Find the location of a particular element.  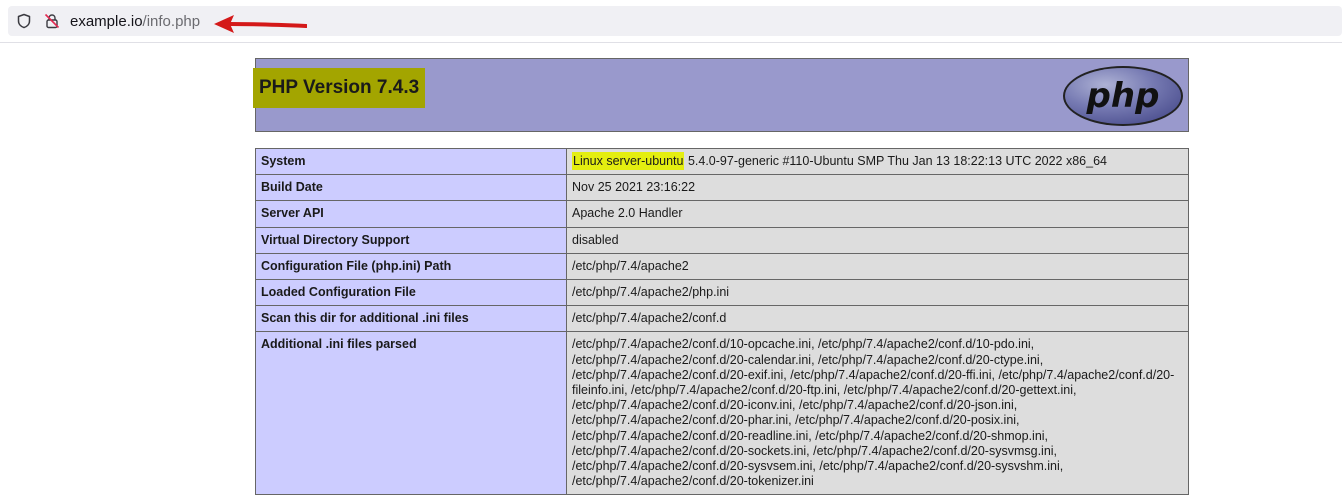

url-field is located at coordinates (675, 21).